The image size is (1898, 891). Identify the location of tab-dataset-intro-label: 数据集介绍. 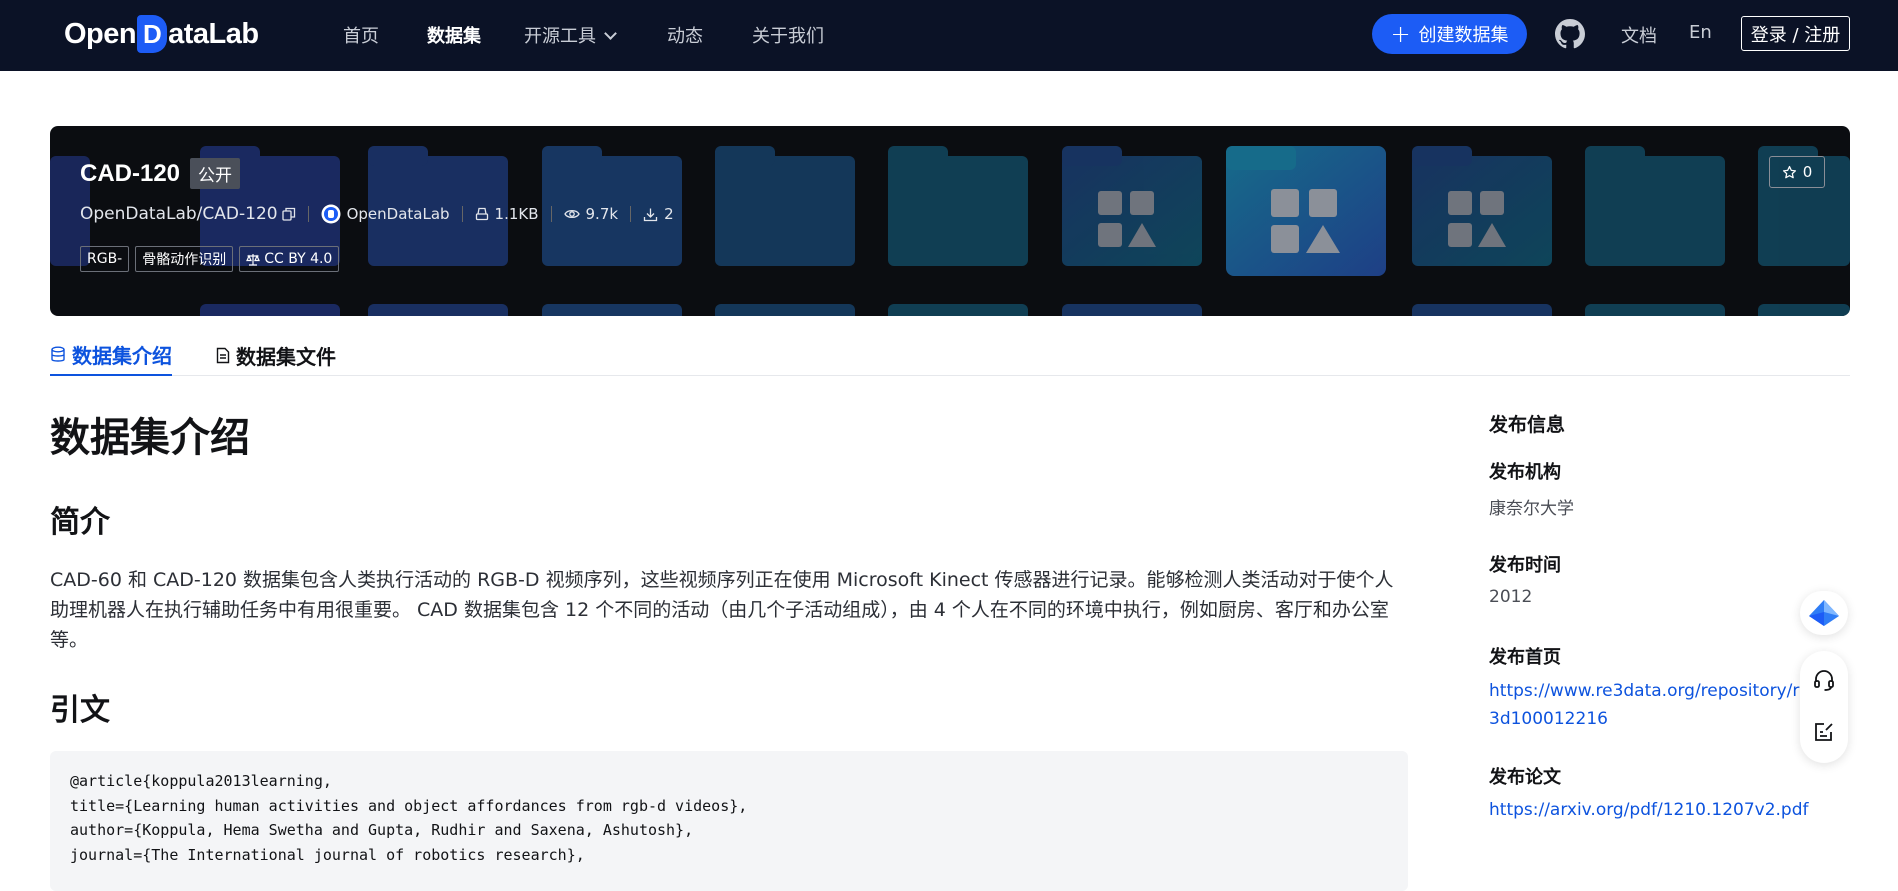
(122, 355).